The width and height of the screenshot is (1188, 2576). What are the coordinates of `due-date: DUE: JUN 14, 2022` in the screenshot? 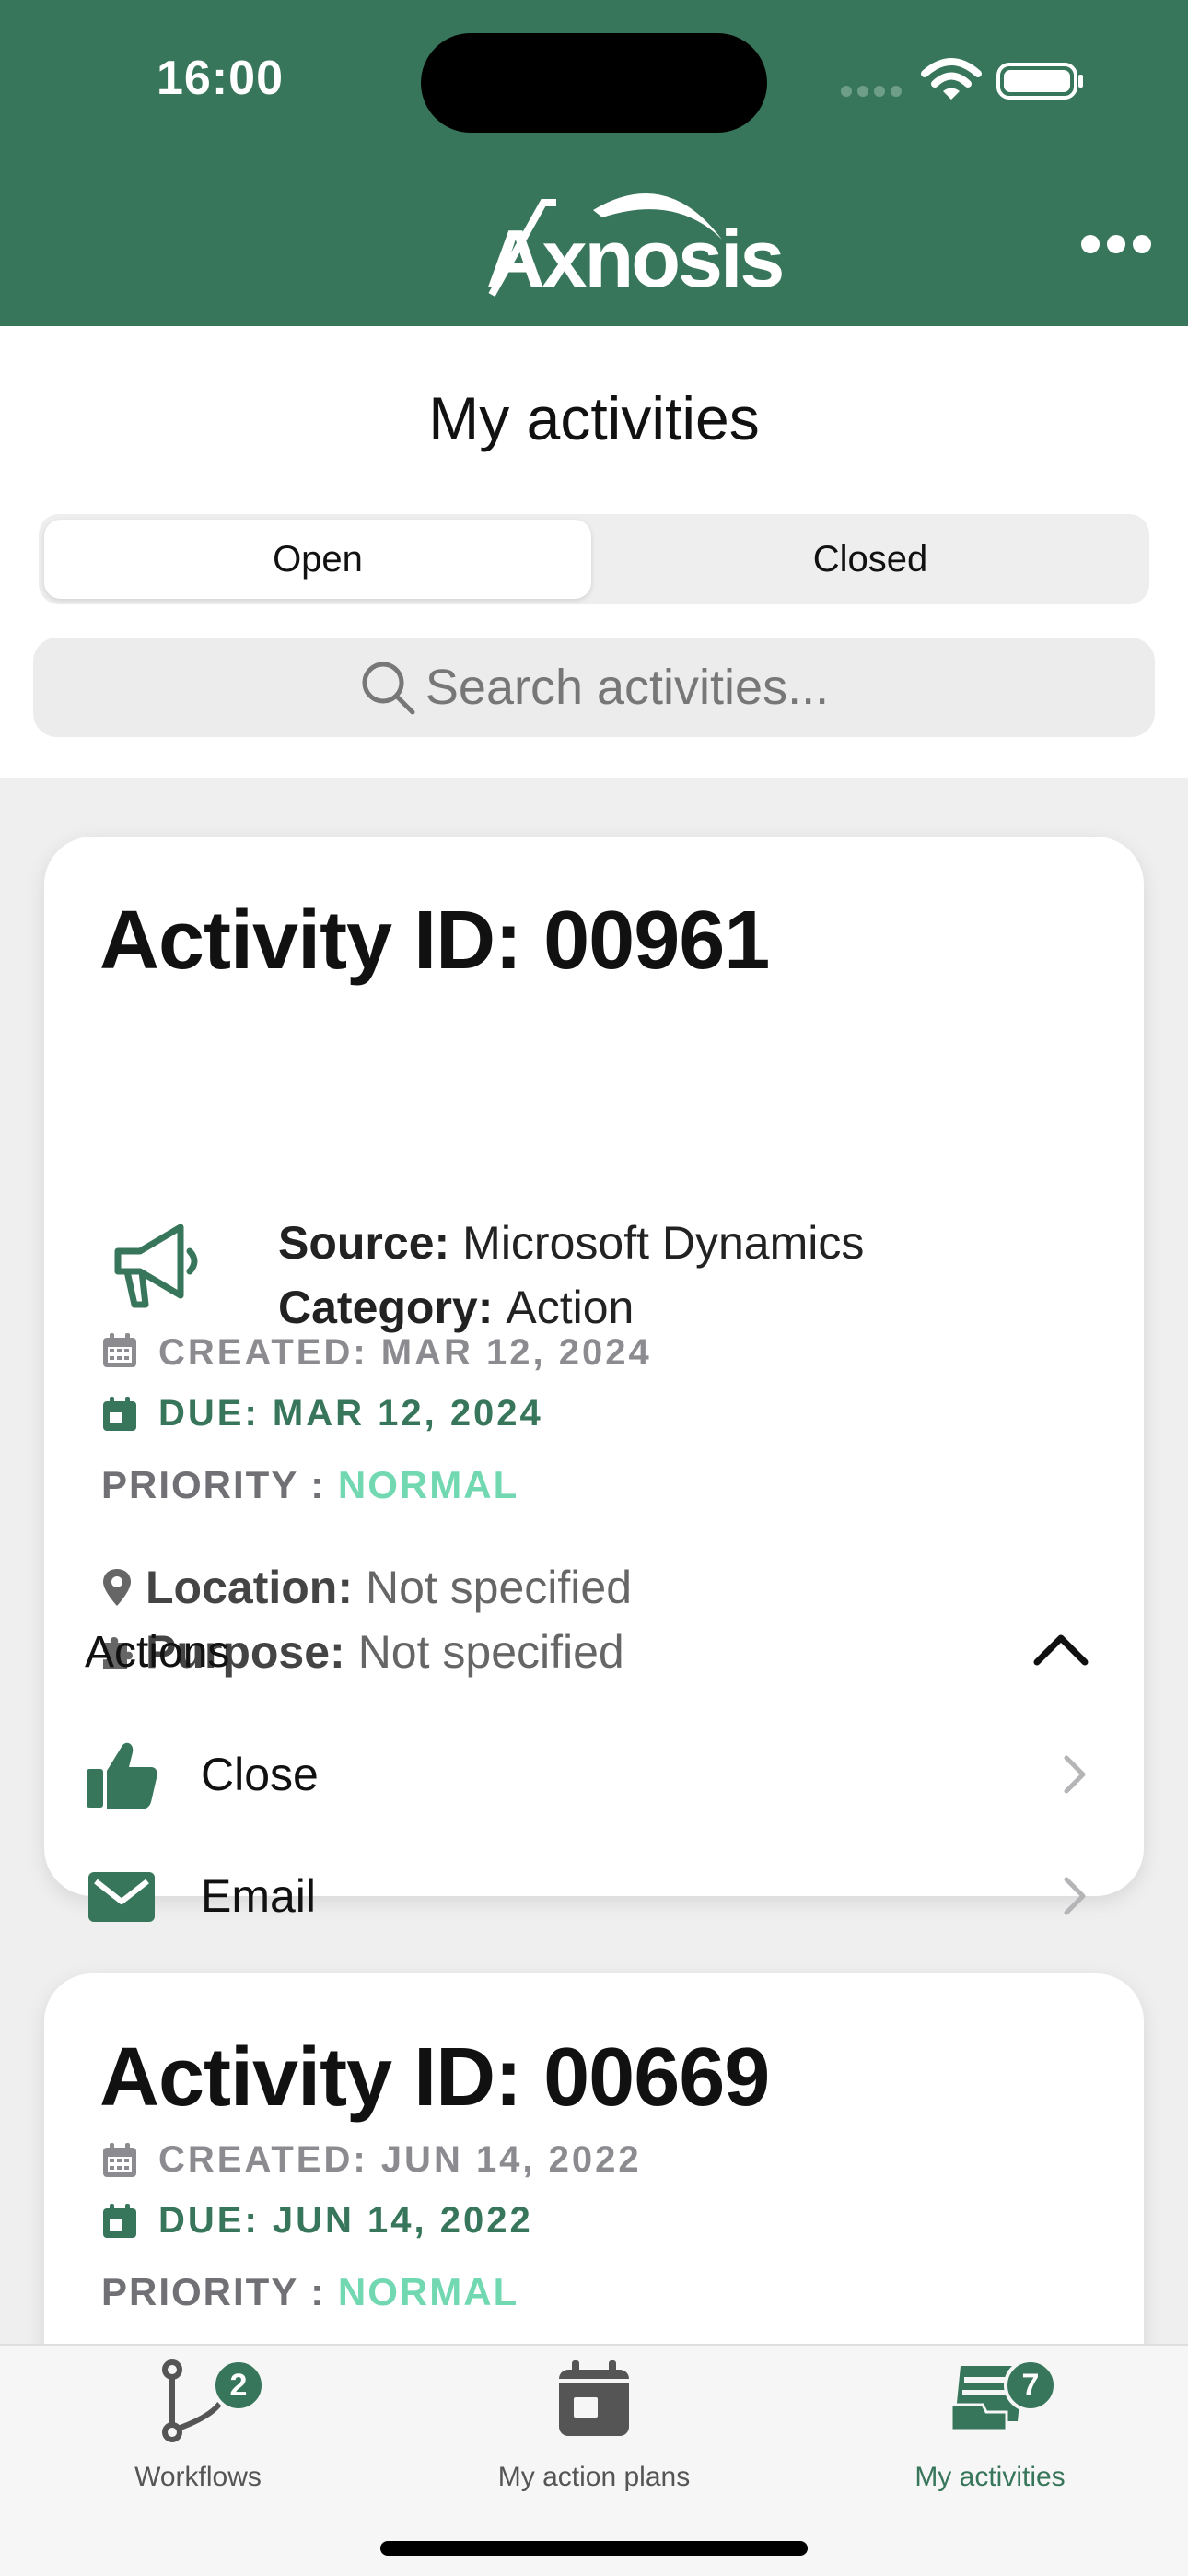 It's located at (345, 2220).